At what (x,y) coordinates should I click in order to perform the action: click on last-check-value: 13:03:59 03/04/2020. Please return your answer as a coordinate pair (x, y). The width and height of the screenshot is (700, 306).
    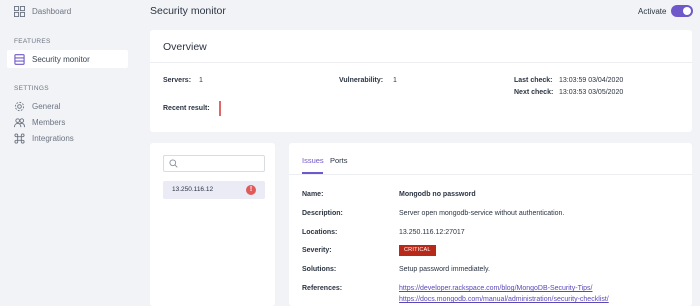
    Looking at the image, I should click on (591, 80).